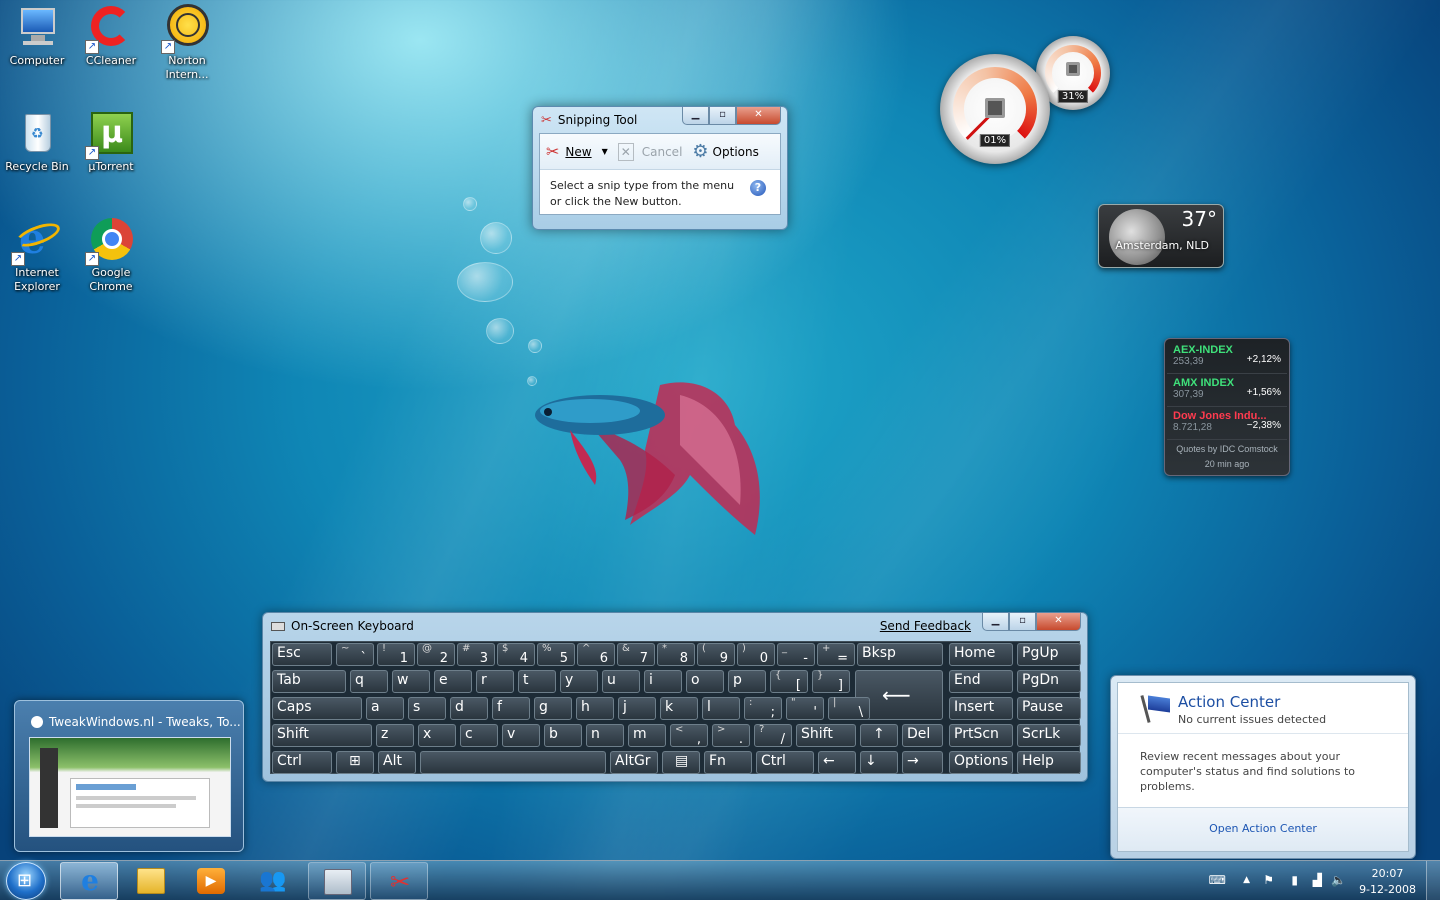 The height and width of the screenshot is (900, 1440). I want to click on taskbar-clock: 20:07 9-12-2008, so click(1387, 882).